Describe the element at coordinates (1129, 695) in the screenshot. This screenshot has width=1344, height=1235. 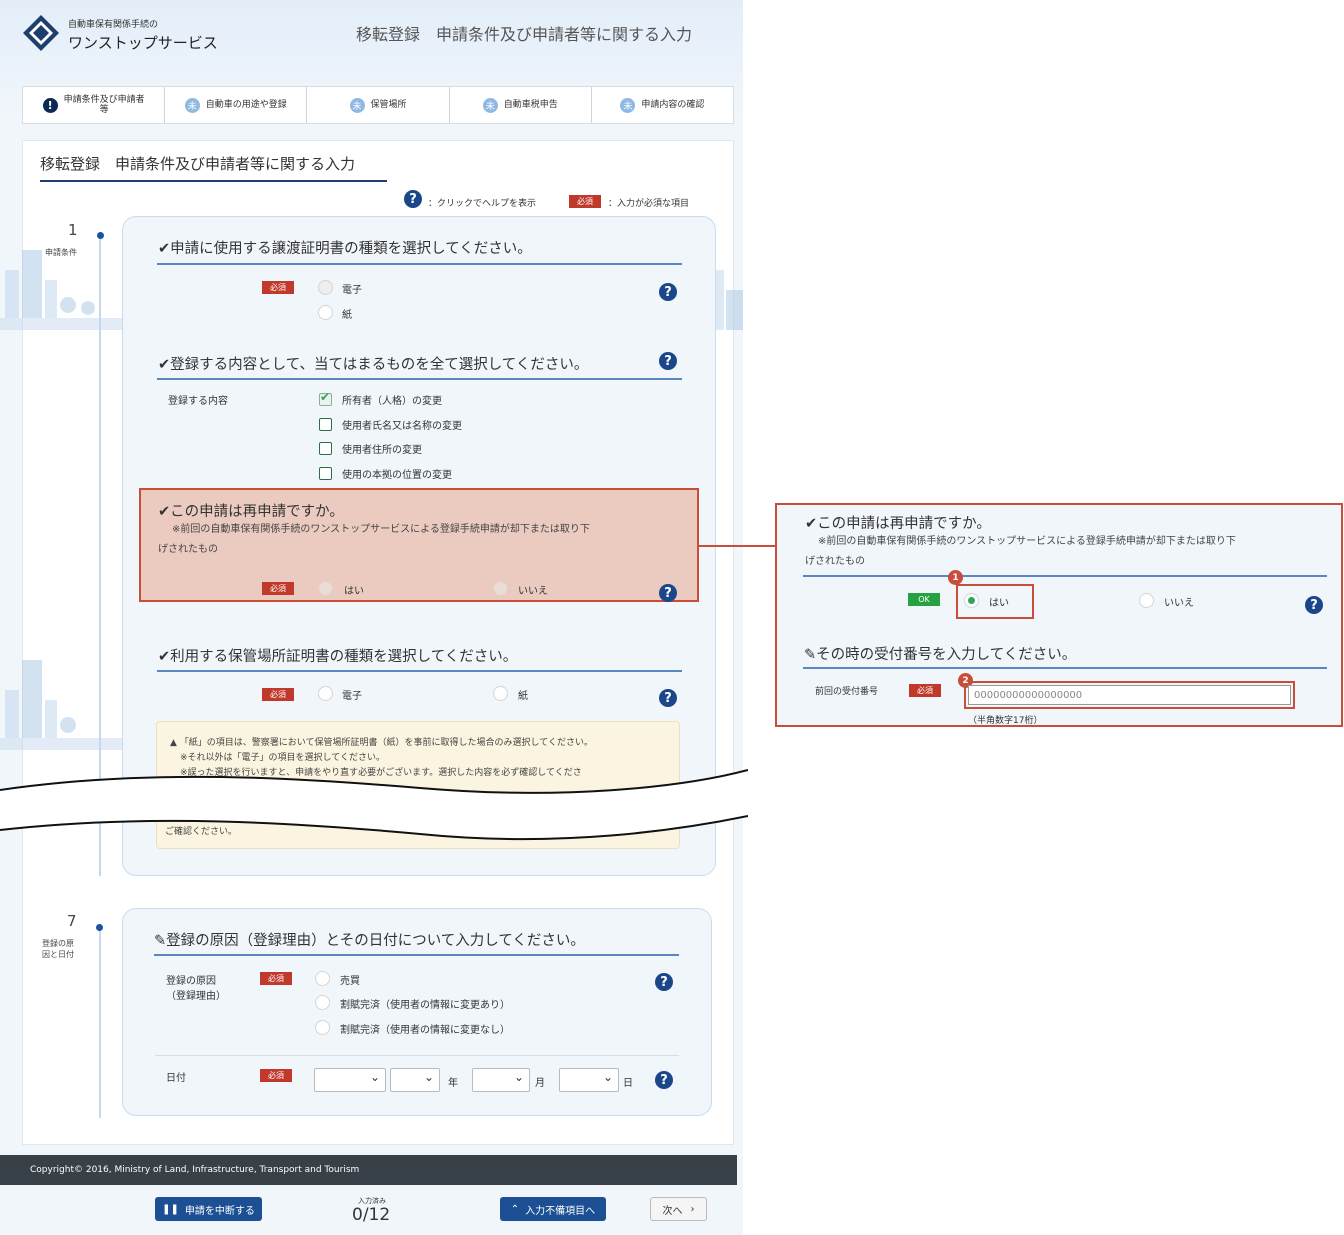
I see `previous-receipt-number-input: 00000000000000000` at that location.